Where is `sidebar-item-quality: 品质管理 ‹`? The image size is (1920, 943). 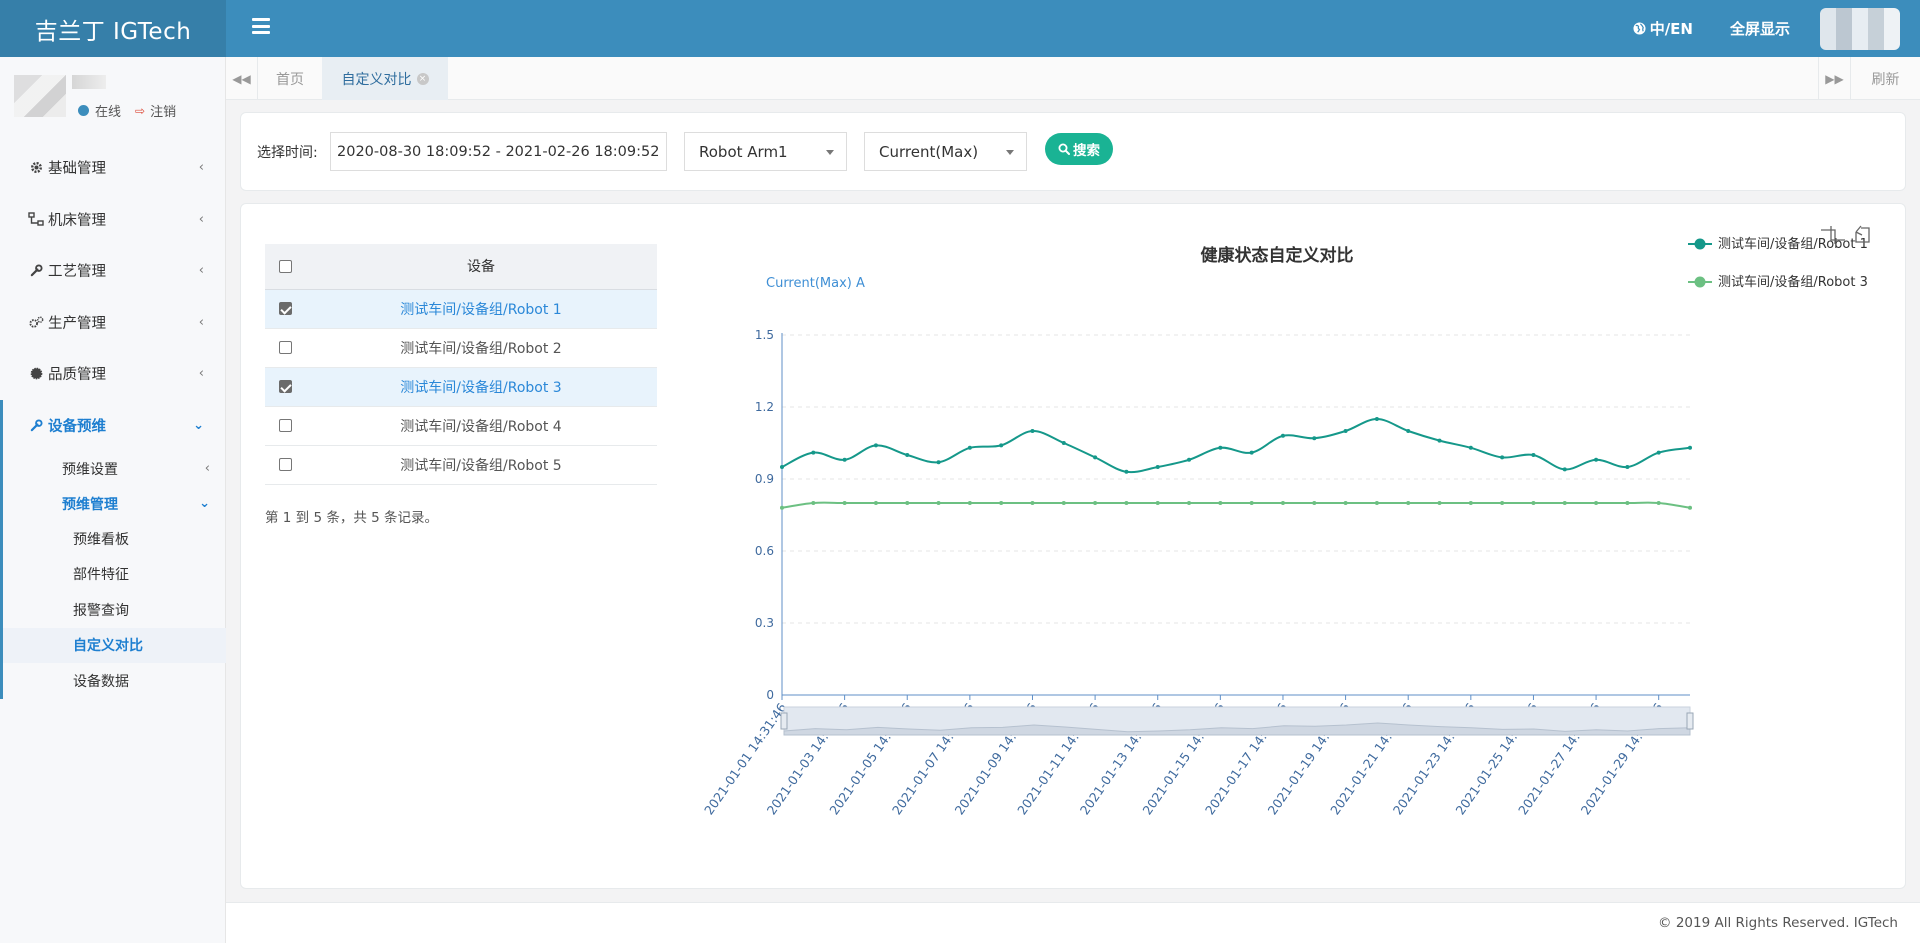 sidebar-item-quality: 品质管理 ‹ is located at coordinates (113, 374).